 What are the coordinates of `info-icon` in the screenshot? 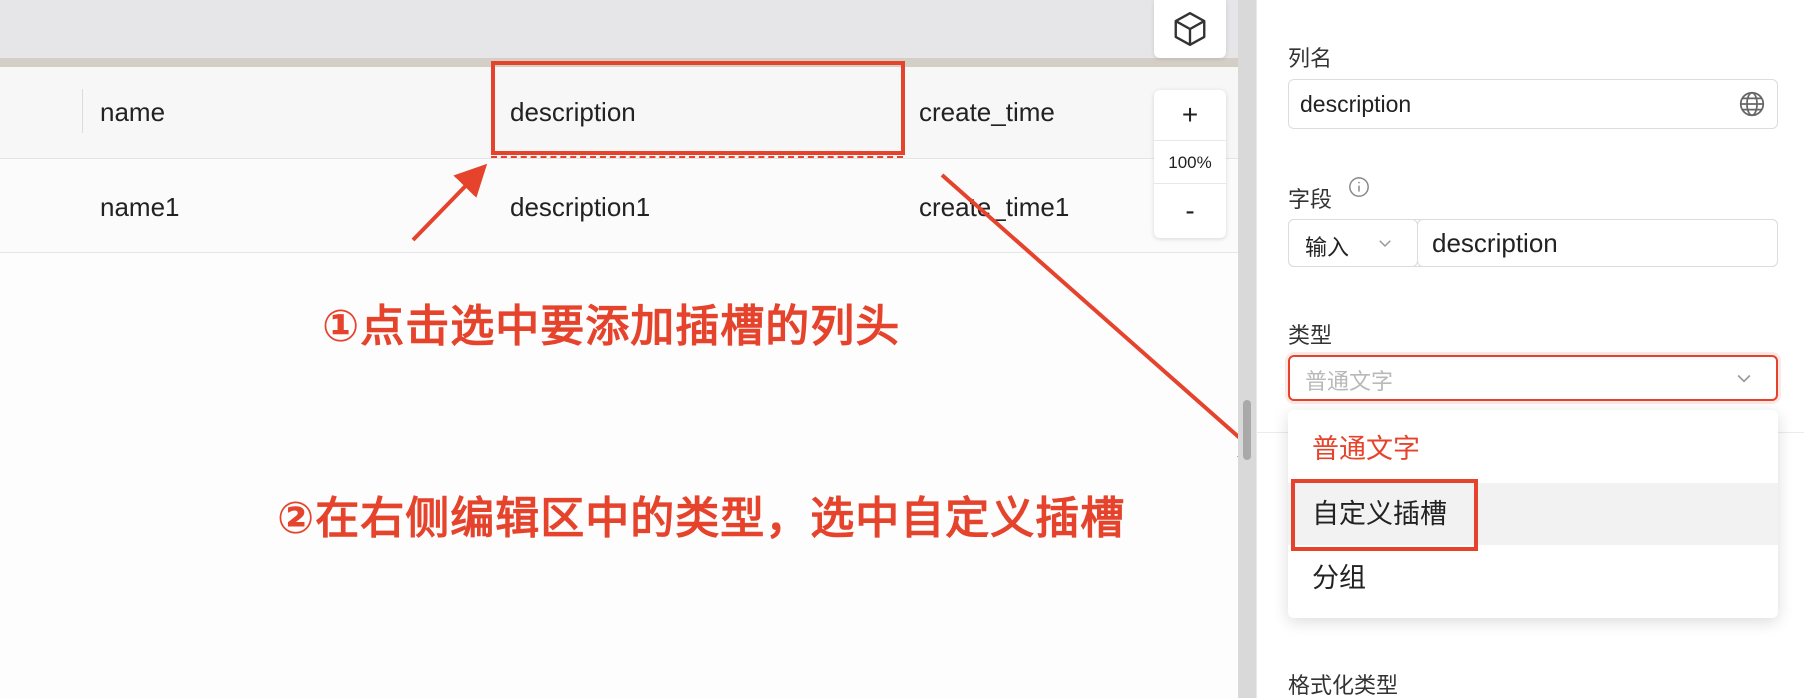 It's located at (1359, 187).